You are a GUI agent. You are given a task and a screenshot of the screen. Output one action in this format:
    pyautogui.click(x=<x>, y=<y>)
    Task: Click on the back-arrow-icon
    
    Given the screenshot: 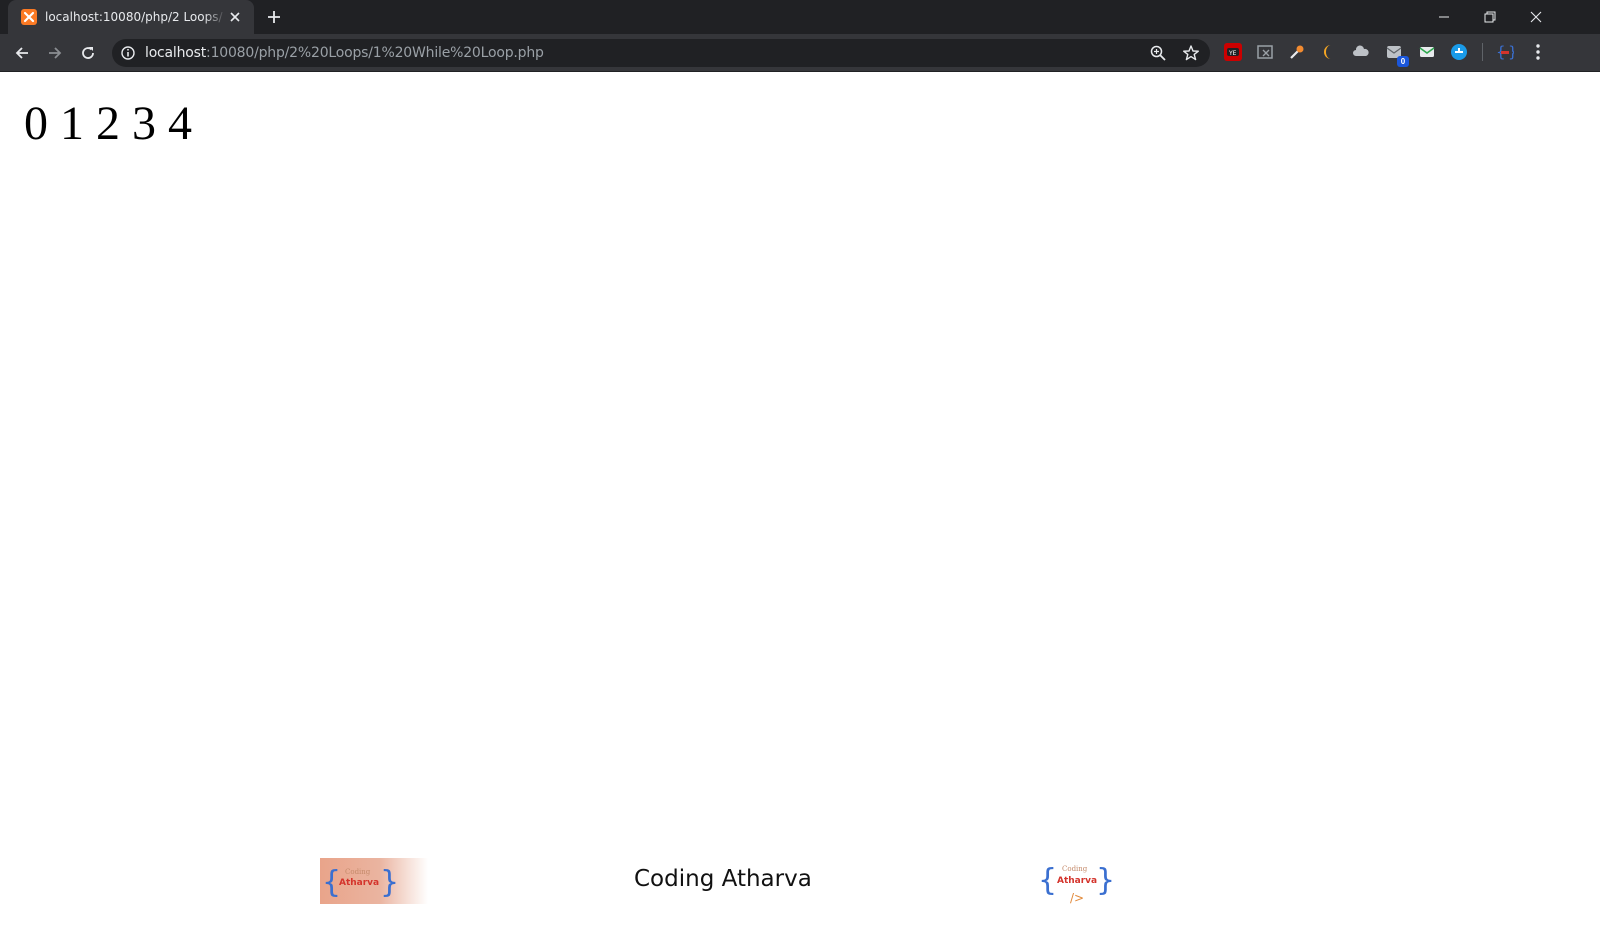 What is the action you would take?
    pyautogui.click(x=22, y=53)
    